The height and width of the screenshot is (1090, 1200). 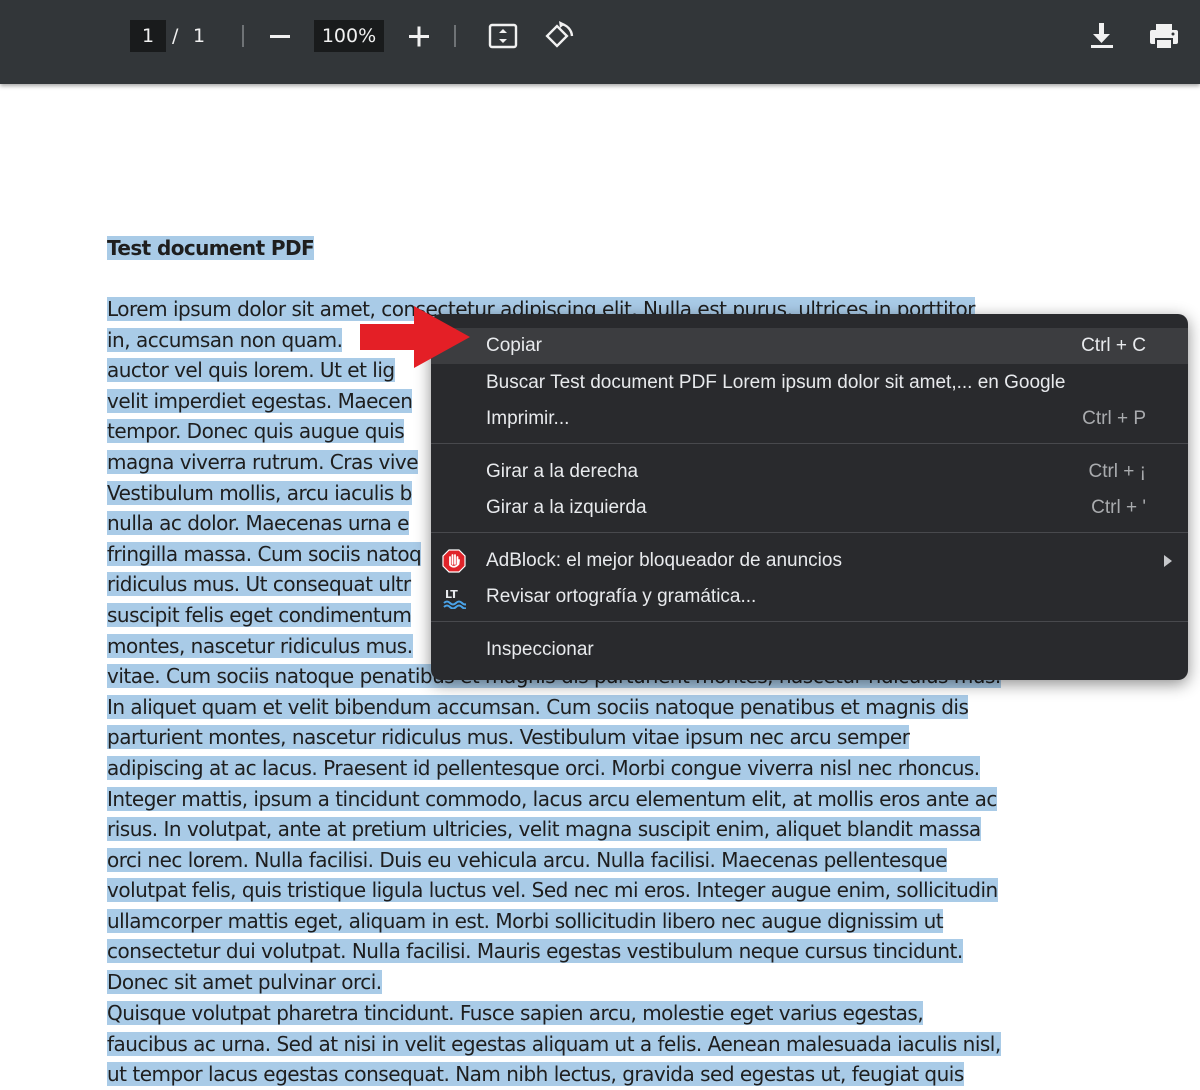 What do you see at coordinates (451, 594) in the screenshot?
I see `svg-text: LT` at bounding box center [451, 594].